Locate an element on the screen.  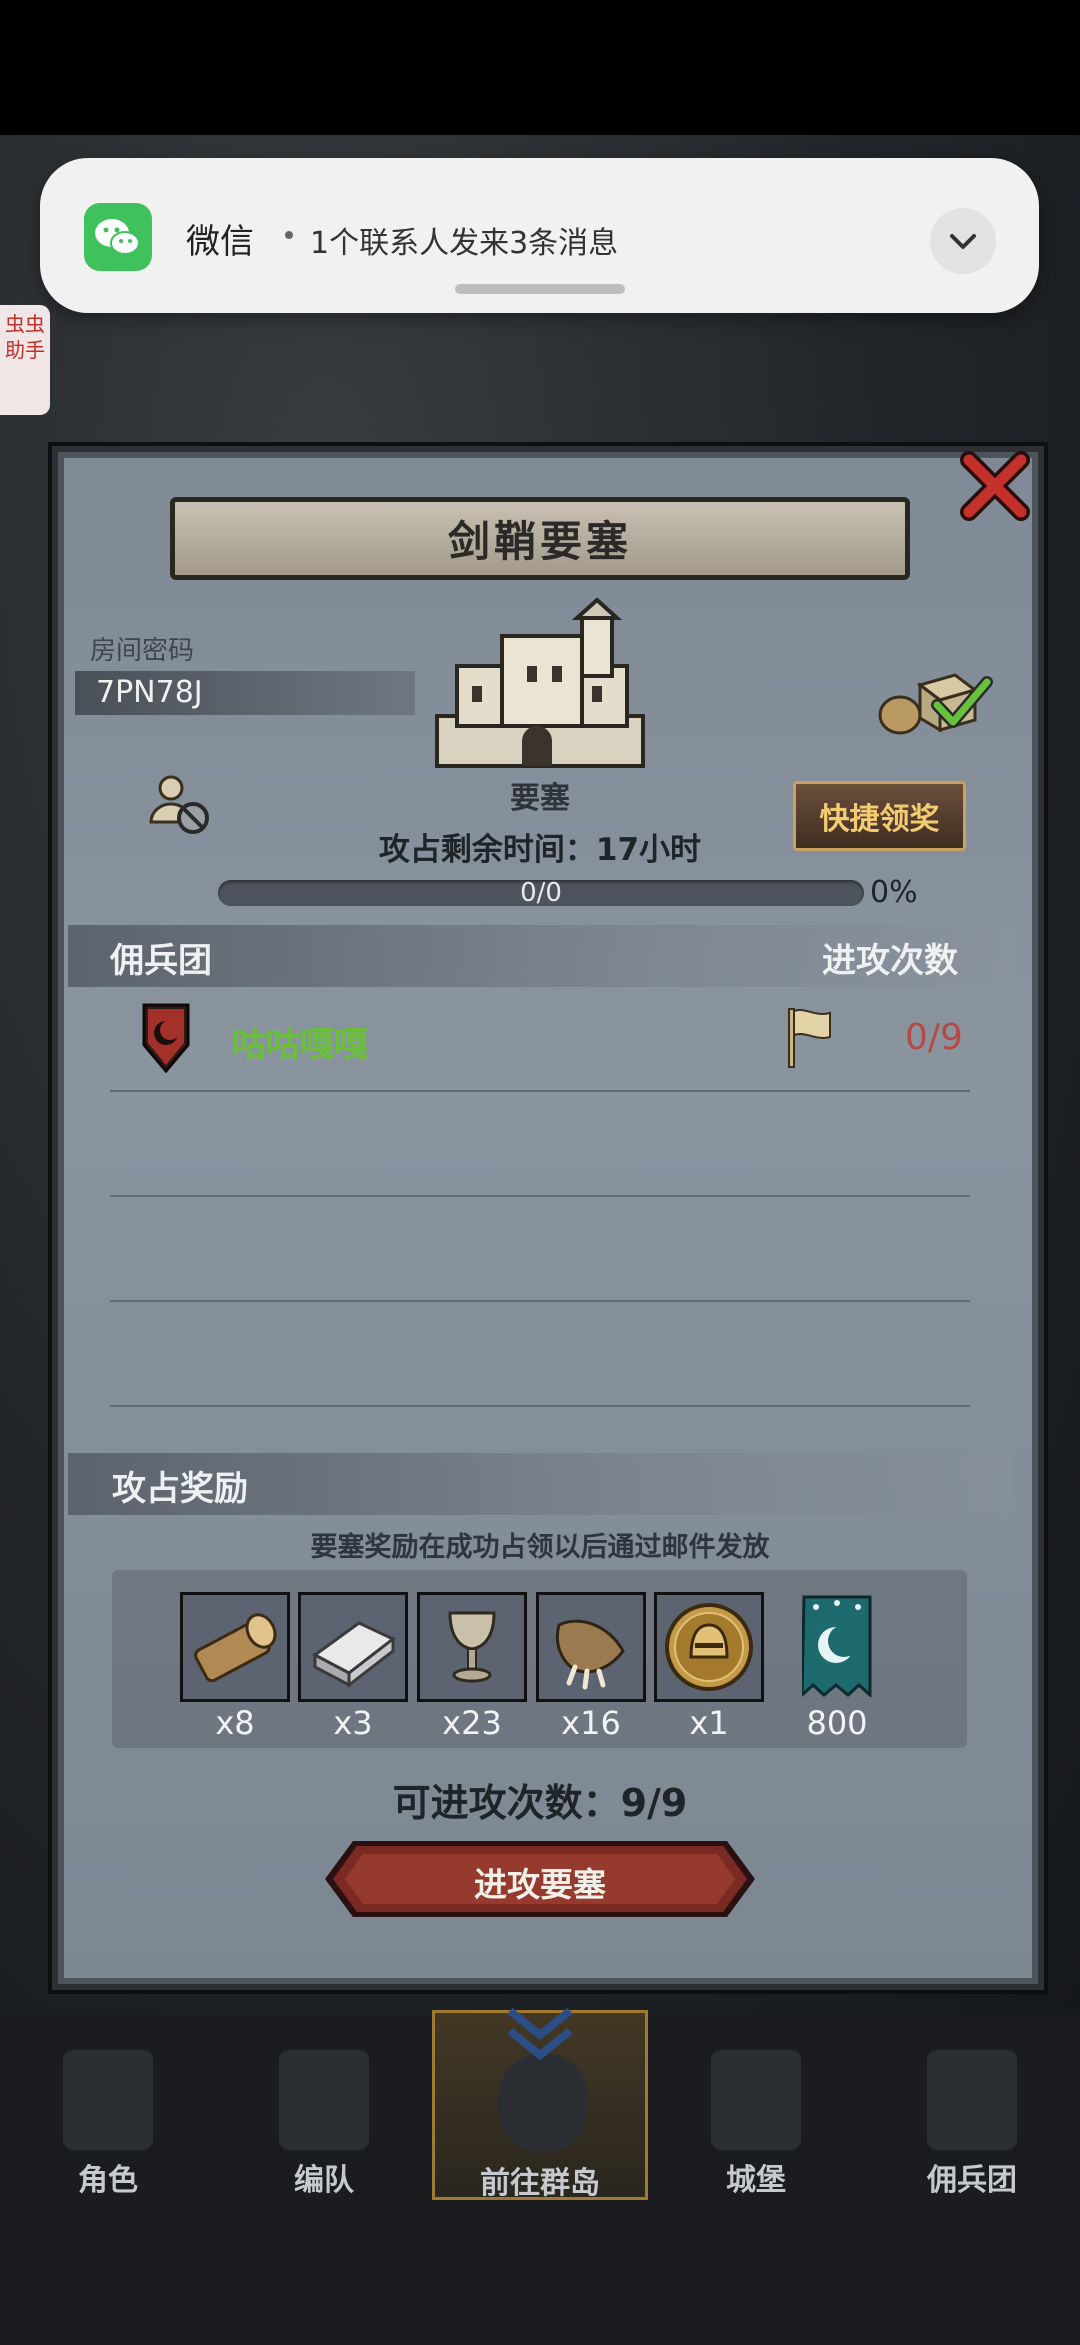
room-password-label: 房间密码 is located at coordinates (142, 651).